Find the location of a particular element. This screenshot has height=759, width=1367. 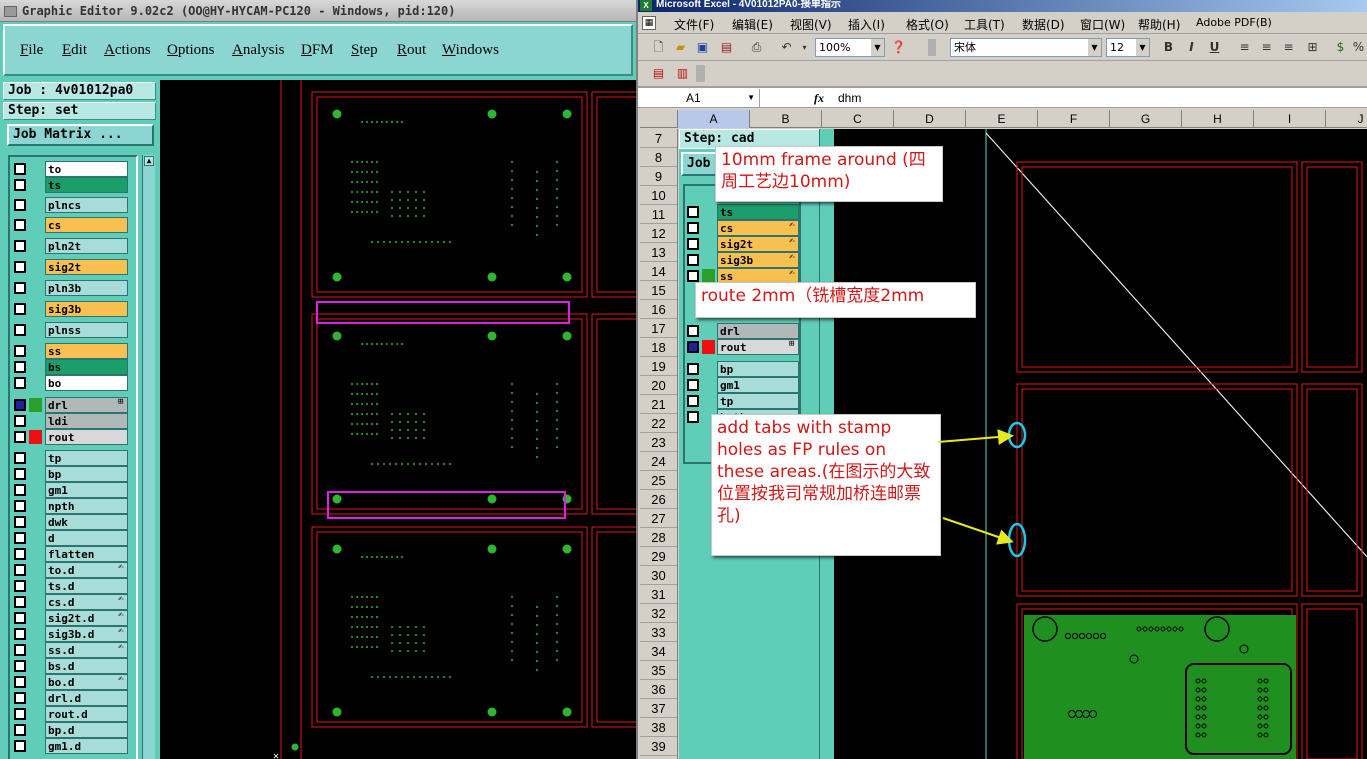

layer-name: sig3b.d is located at coordinates (86, 634).